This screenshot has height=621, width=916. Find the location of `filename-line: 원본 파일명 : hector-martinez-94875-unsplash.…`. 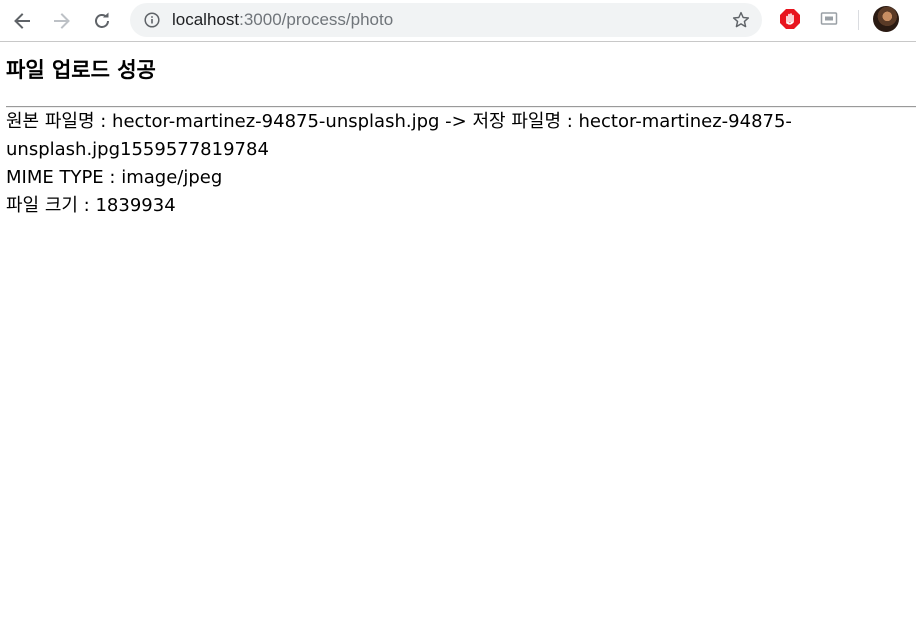

filename-line: 원본 파일명 : hector-martinez-94875-unsplash.… is located at coordinates (436, 136).